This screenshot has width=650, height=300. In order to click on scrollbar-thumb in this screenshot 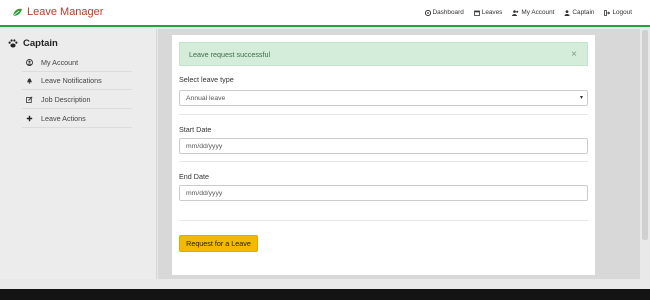, I will do `click(645, 135)`.